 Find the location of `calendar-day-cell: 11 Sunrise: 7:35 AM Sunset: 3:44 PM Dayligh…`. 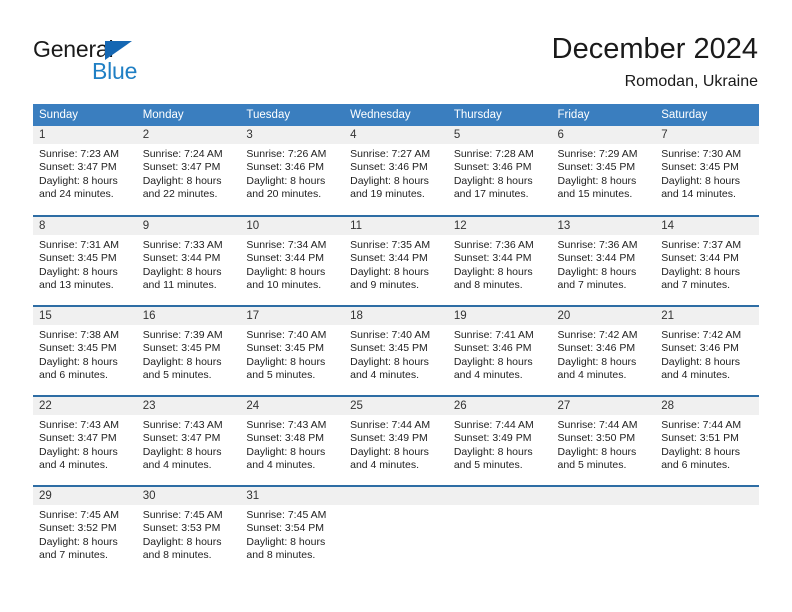

calendar-day-cell: 11 Sunrise: 7:35 AM Sunset: 3:44 PM Dayligh… is located at coordinates (396, 260).